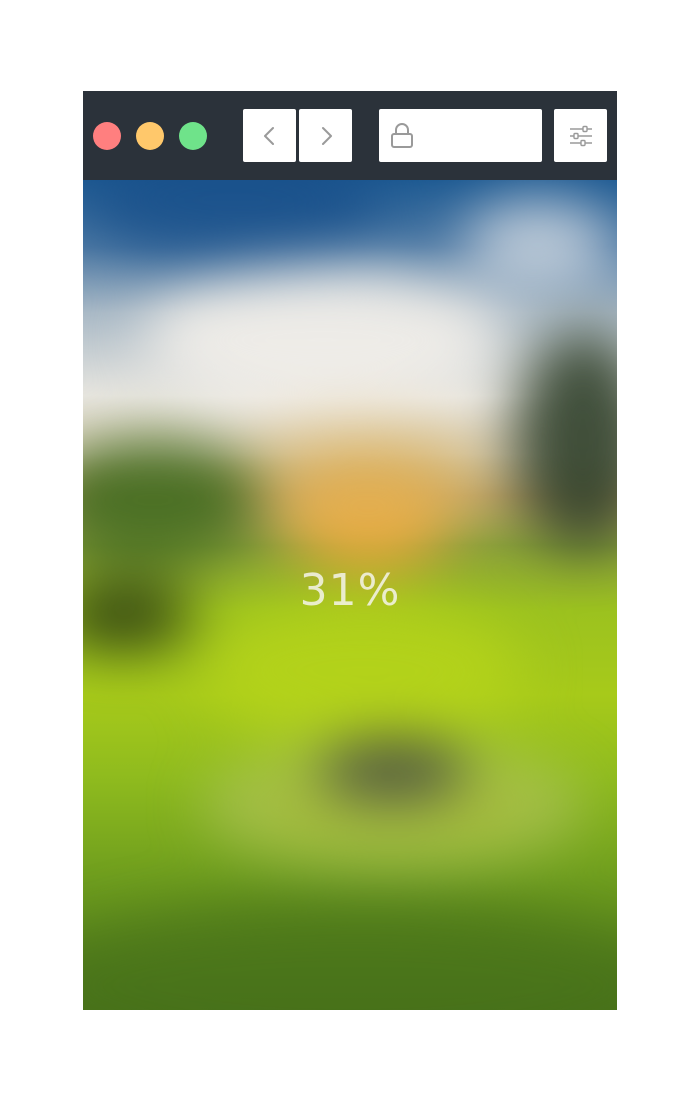 This screenshot has width=700, height=1100. I want to click on back-button, so click(269, 135).